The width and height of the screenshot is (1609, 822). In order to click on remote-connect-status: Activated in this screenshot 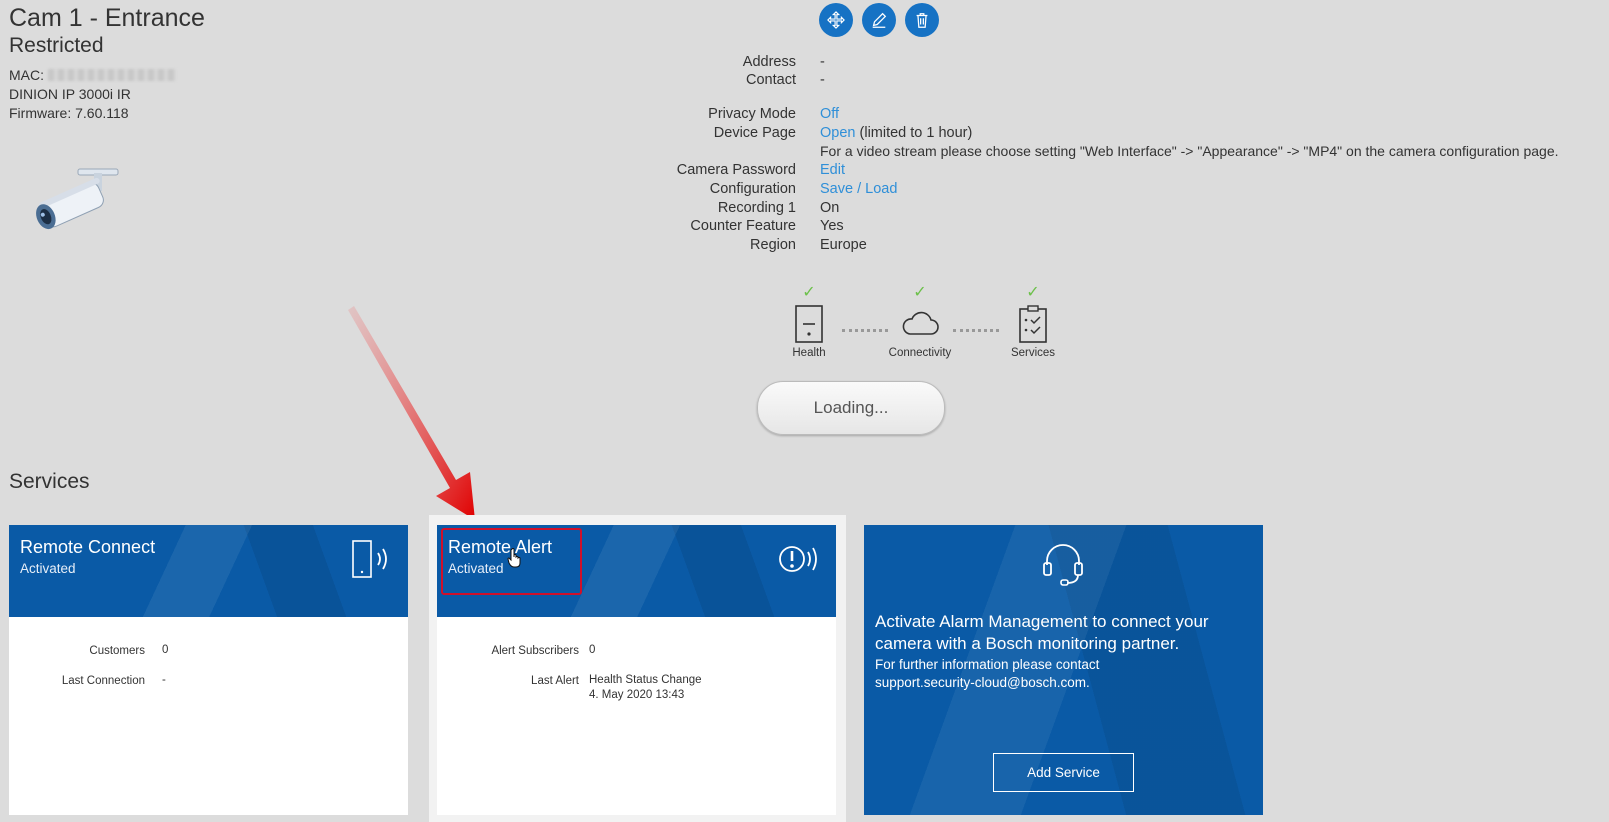, I will do `click(48, 568)`.